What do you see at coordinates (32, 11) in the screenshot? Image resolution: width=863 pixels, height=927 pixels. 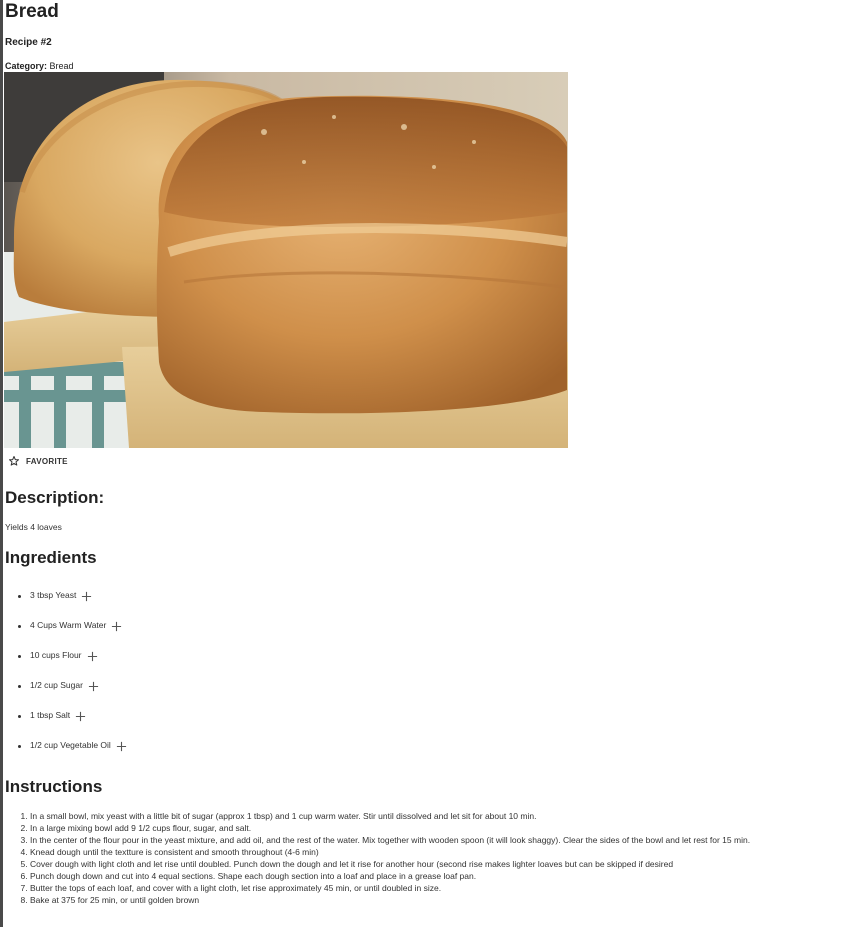 I see `recipe-title: Bread` at bounding box center [32, 11].